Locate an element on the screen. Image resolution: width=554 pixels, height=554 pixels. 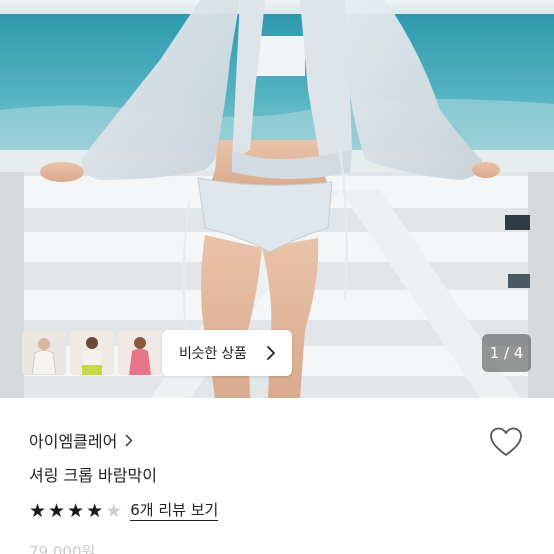
wishlist-button is located at coordinates (506, 444).